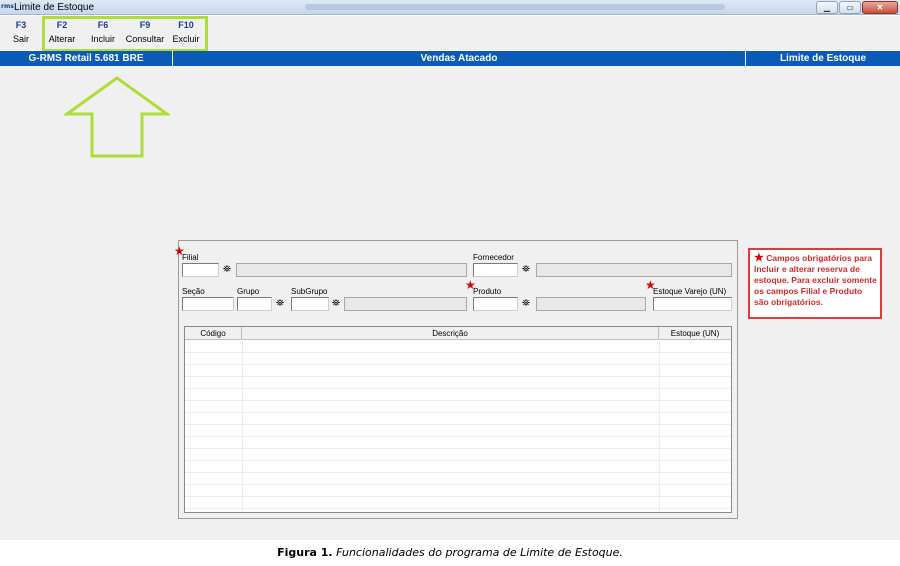 The image size is (900, 566). Describe the element at coordinates (86, 58) in the screenshot. I see `system-version-label: G-RMS Retail 5.681 BRE` at that location.